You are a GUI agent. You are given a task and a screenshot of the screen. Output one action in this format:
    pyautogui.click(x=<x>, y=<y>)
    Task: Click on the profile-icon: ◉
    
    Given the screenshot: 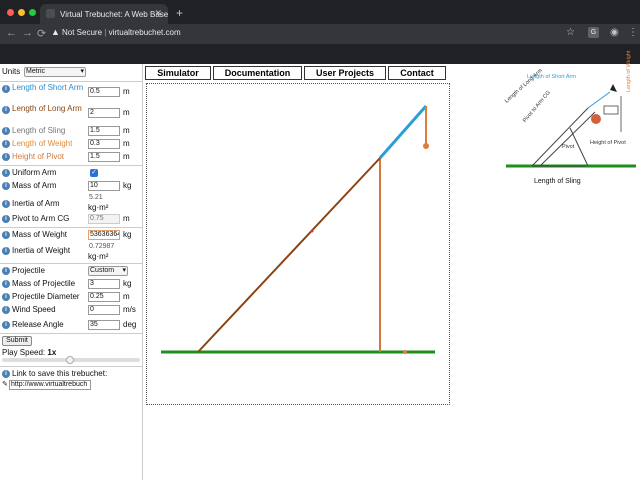 What is the action you would take?
    pyautogui.click(x=614, y=32)
    